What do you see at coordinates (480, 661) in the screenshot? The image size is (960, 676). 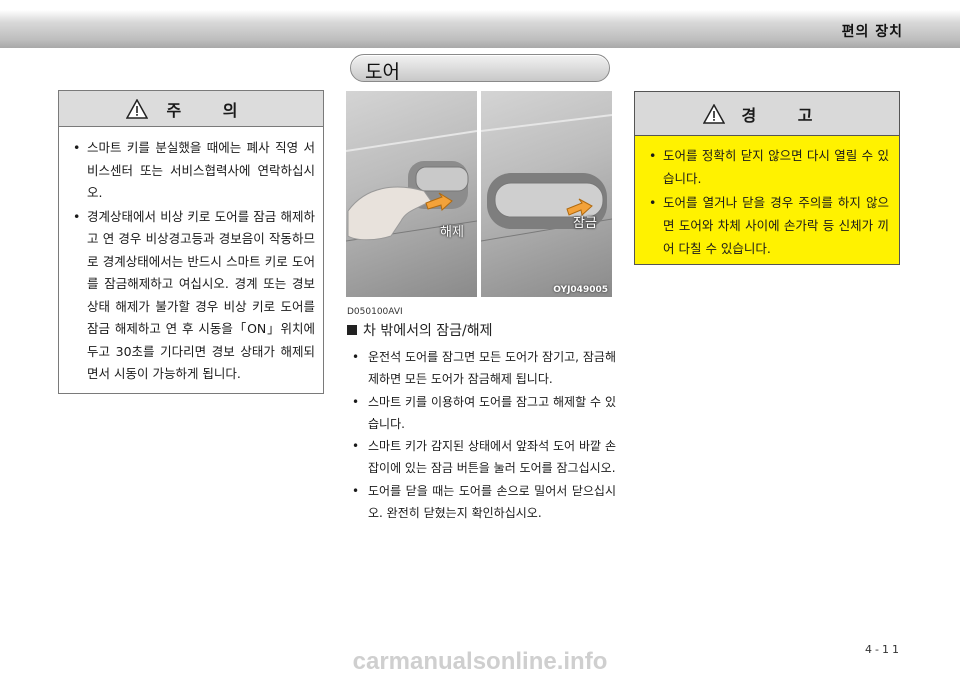 I see `watermark: carmanualsonline.info` at bounding box center [480, 661].